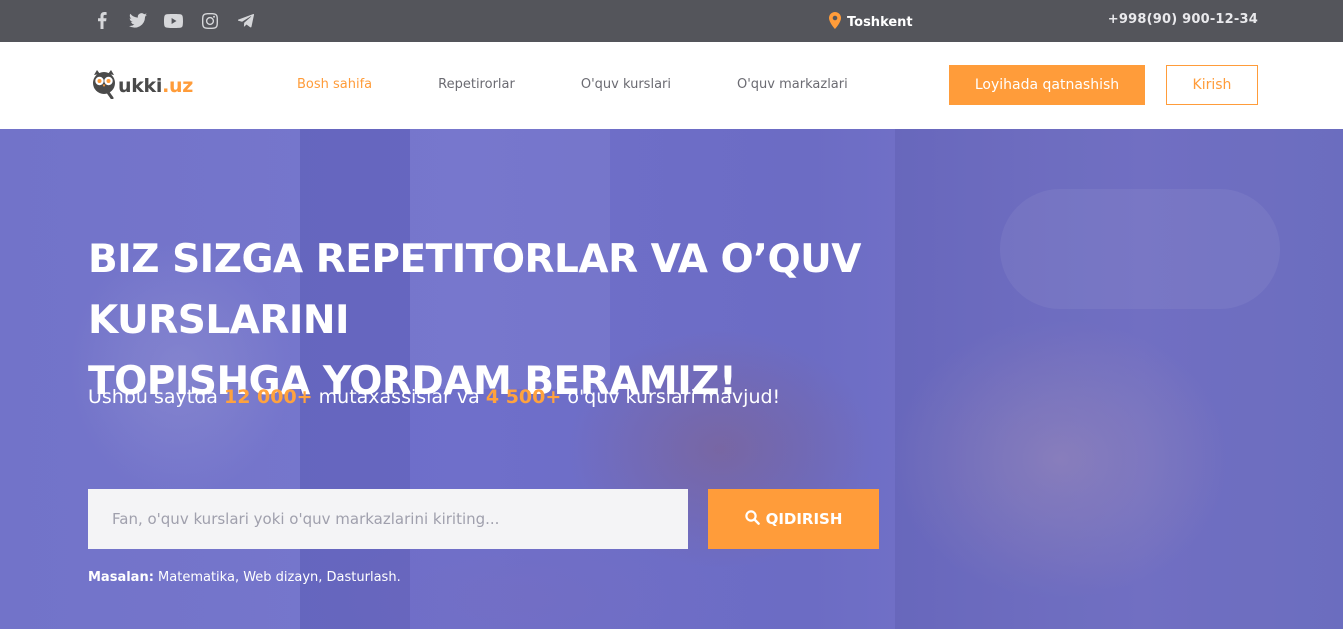 The width and height of the screenshot is (1343, 629). I want to click on example-link: Matematika, so click(196, 577).